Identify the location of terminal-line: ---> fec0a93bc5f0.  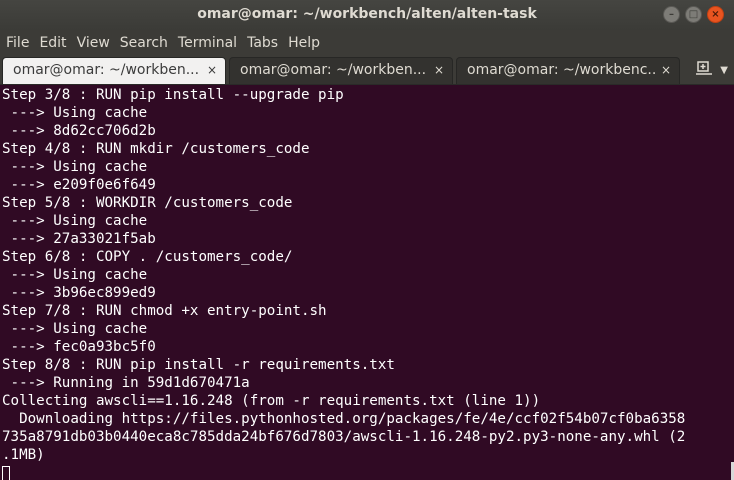
(79, 347).